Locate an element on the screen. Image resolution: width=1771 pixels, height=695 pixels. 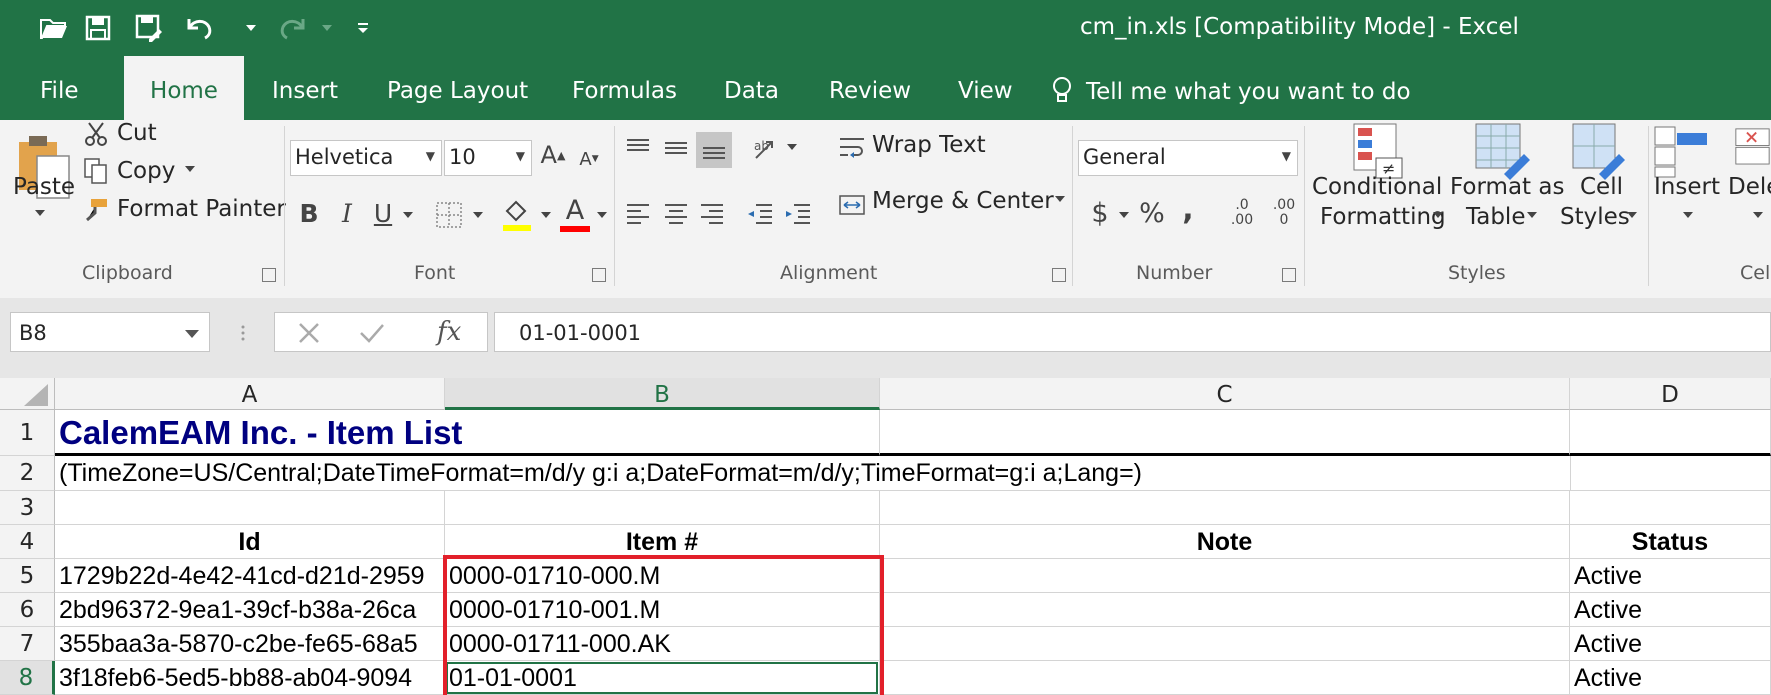
select-all-button is located at coordinates (27, 394).